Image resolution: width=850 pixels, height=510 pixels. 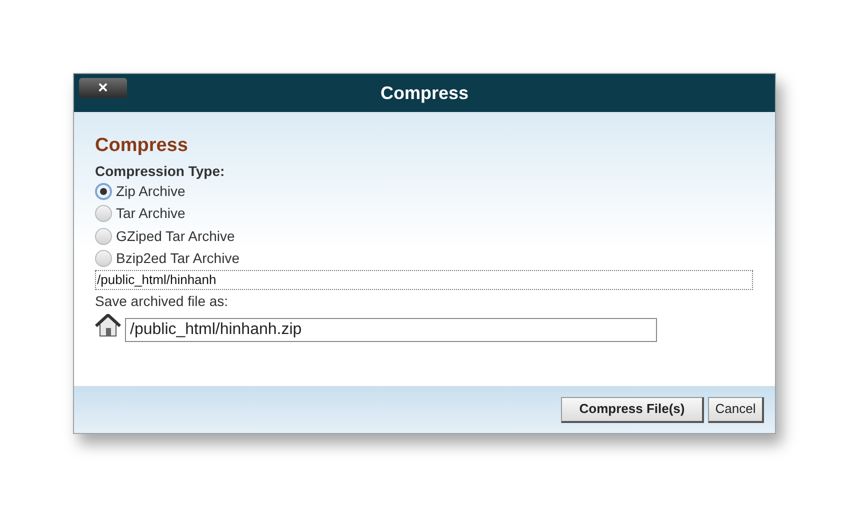 What do you see at coordinates (103, 88) in the screenshot?
I see `close-button: ×` at bounding box center [103, 88].